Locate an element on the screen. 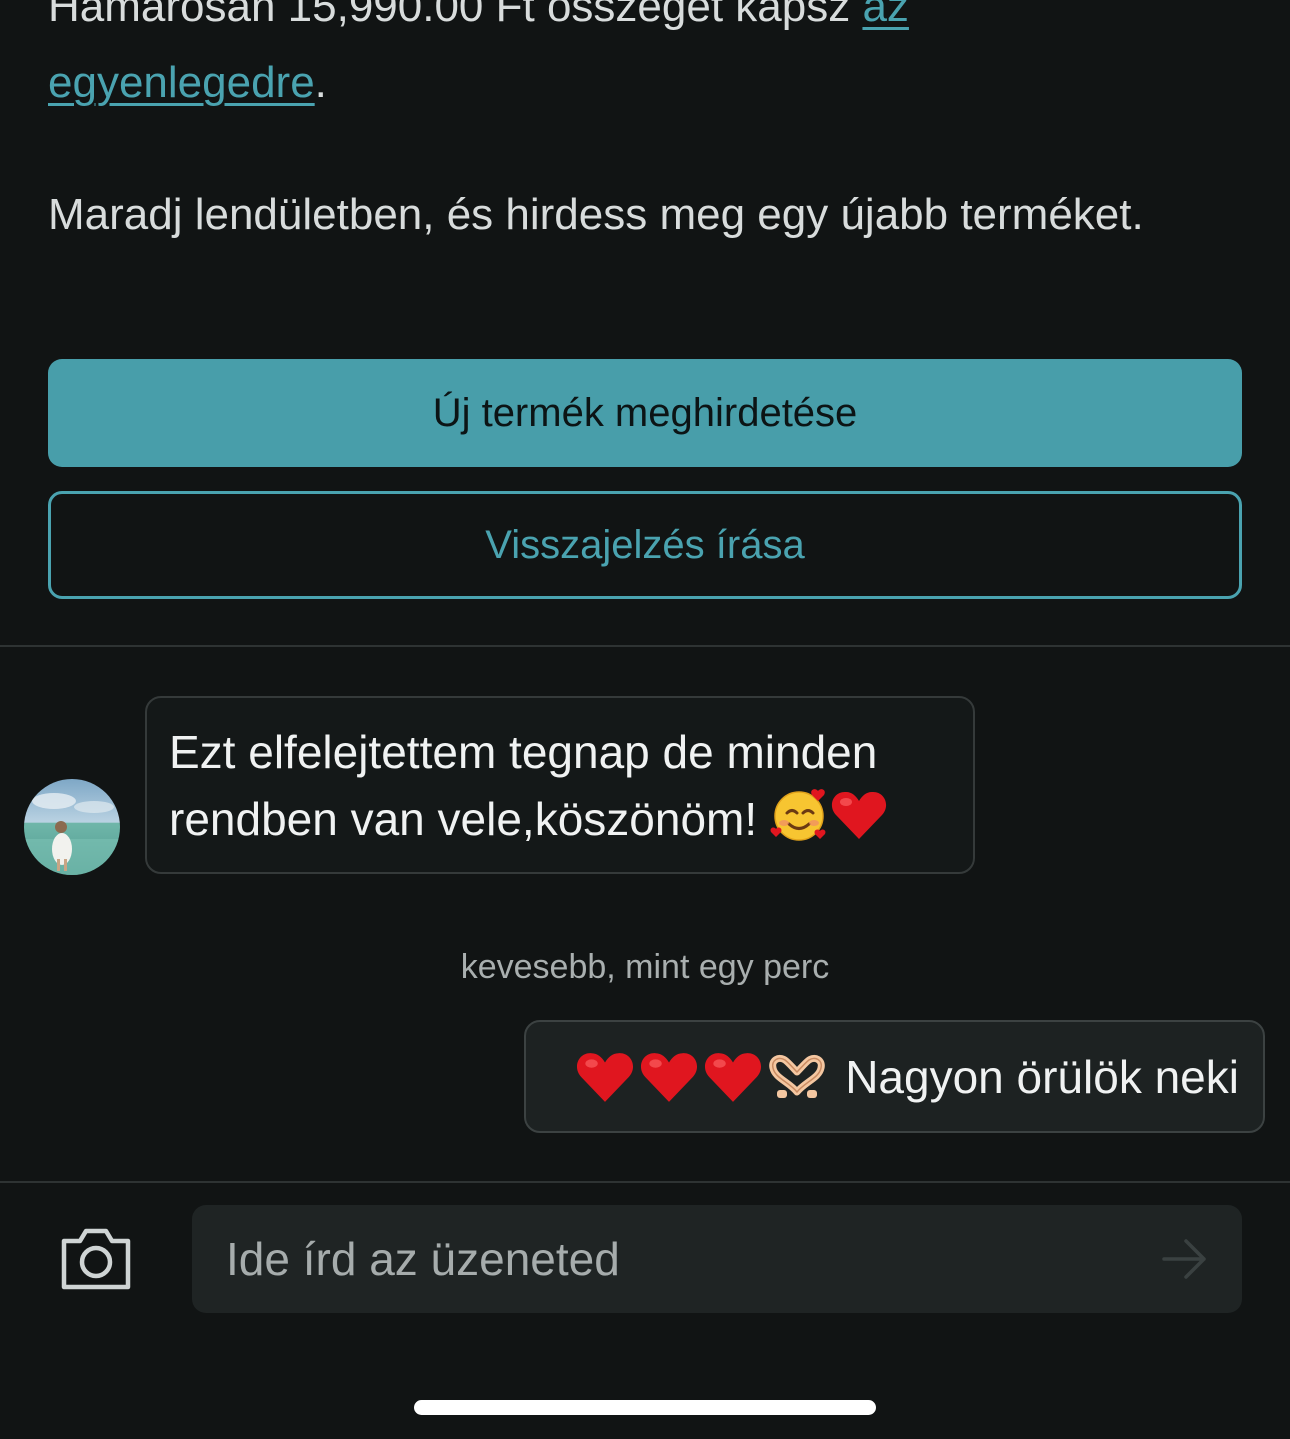 The image size is (1290, 1439). payout-notice-period: . is located at coordinates (320, 82).